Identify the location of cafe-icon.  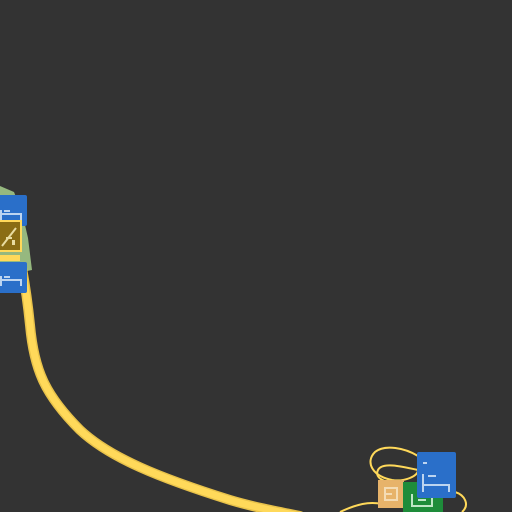
(391, 494).